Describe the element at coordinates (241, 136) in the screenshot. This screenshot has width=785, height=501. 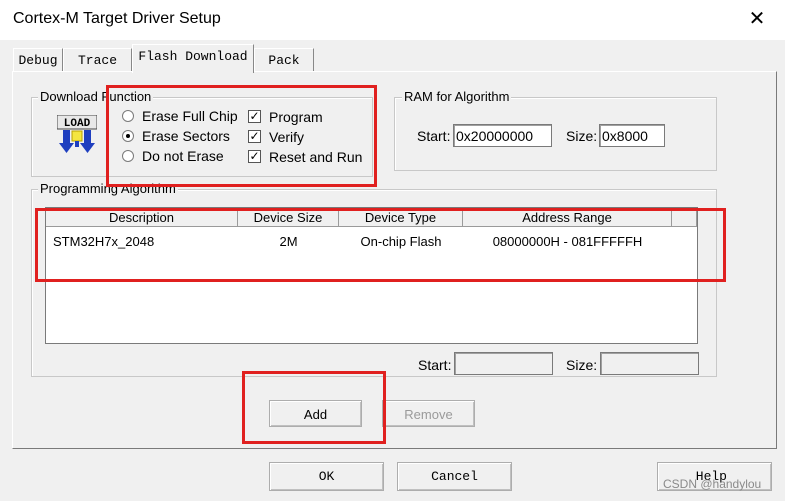
I see `annotation-box-download-function` at that location.